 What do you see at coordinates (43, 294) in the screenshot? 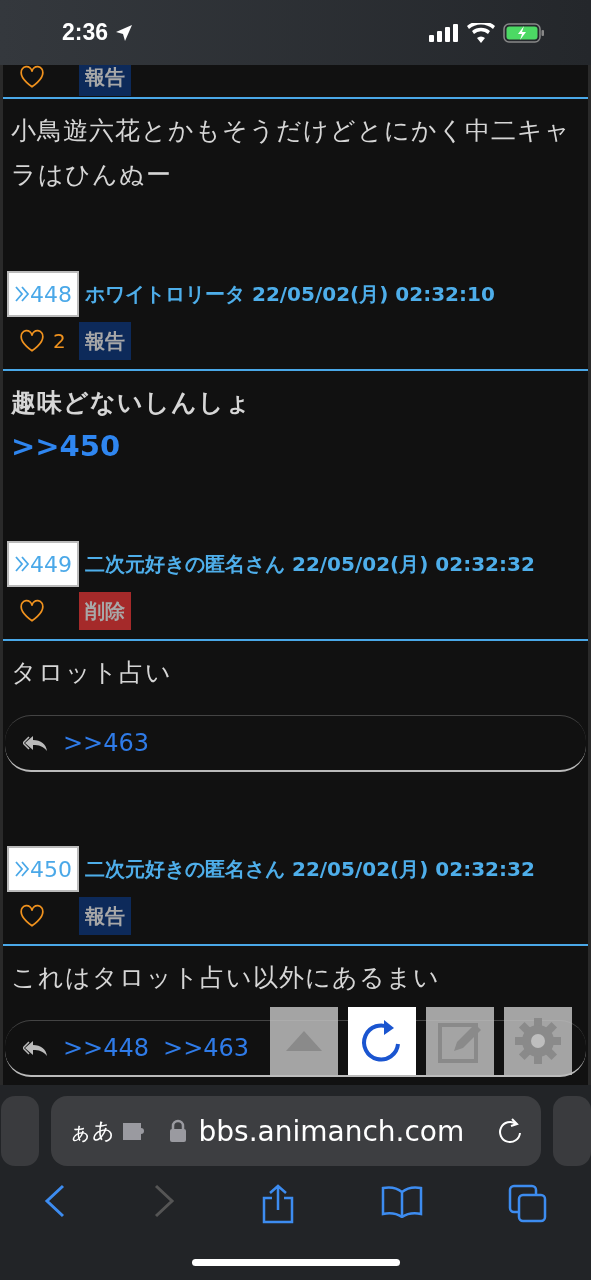
I see `post-number-link: 448` at bounding box center [43, 294].